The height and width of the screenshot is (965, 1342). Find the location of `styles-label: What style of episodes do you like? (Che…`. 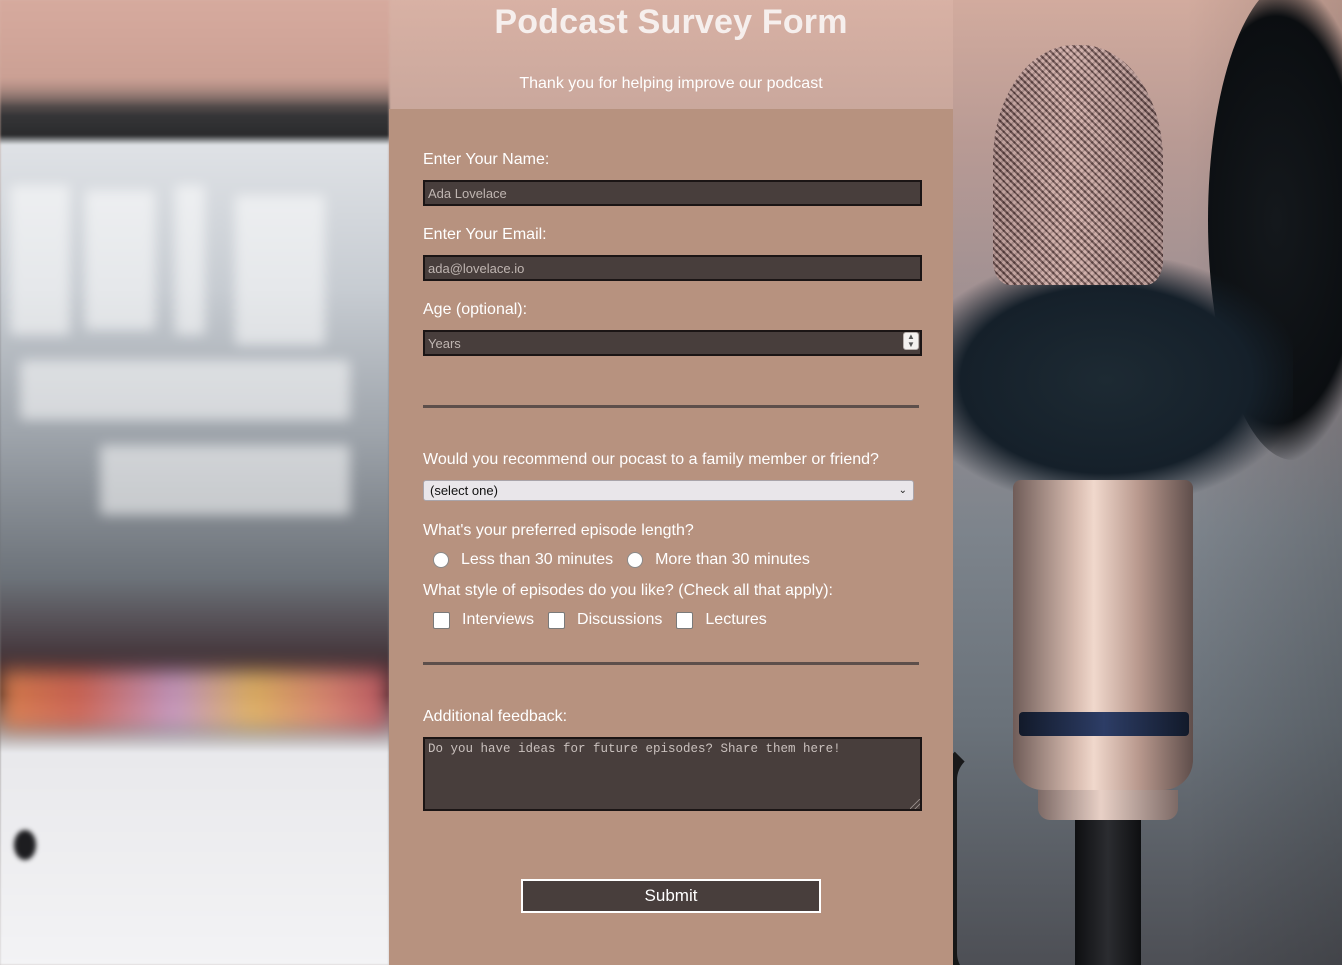

styles-label: What style of episodes do you like? (Che… is located at coordinates (628, 590).